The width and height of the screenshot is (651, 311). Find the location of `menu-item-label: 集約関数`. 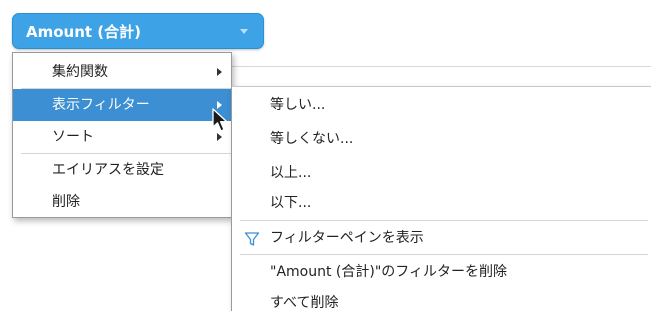

menu-item-label: 集約関数 is located at coordinates (80, 72).